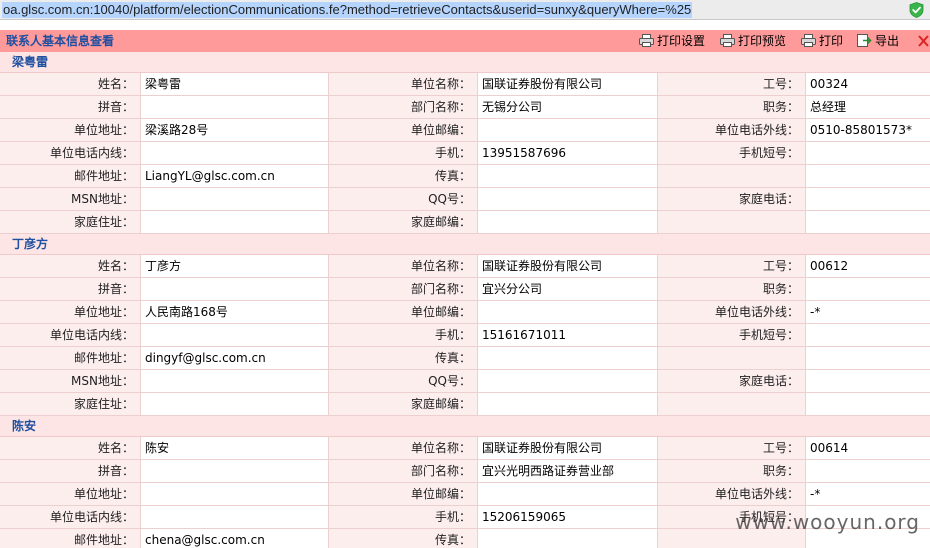  What do you see at coordinates (567, 153) in the screenshot?
I see `field-value: 13951587696` at bounding box center [567, 153].